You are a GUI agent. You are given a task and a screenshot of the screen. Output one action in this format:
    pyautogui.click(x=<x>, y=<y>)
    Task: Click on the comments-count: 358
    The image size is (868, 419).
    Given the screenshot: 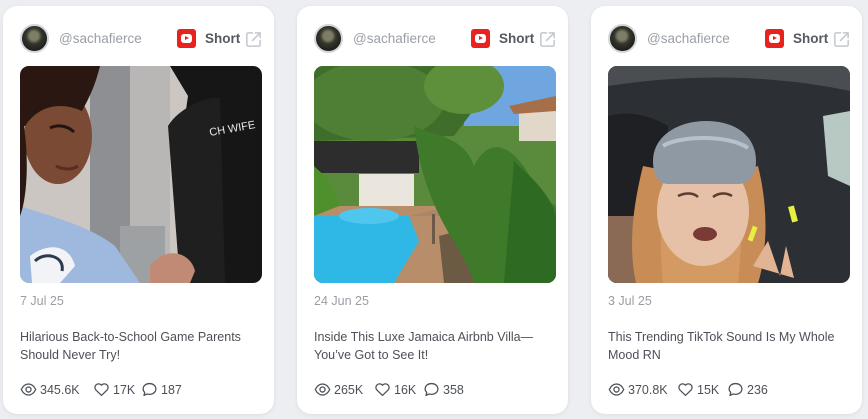 What is the action you would take?
    pyautogui.click(x=453, y=390)
    